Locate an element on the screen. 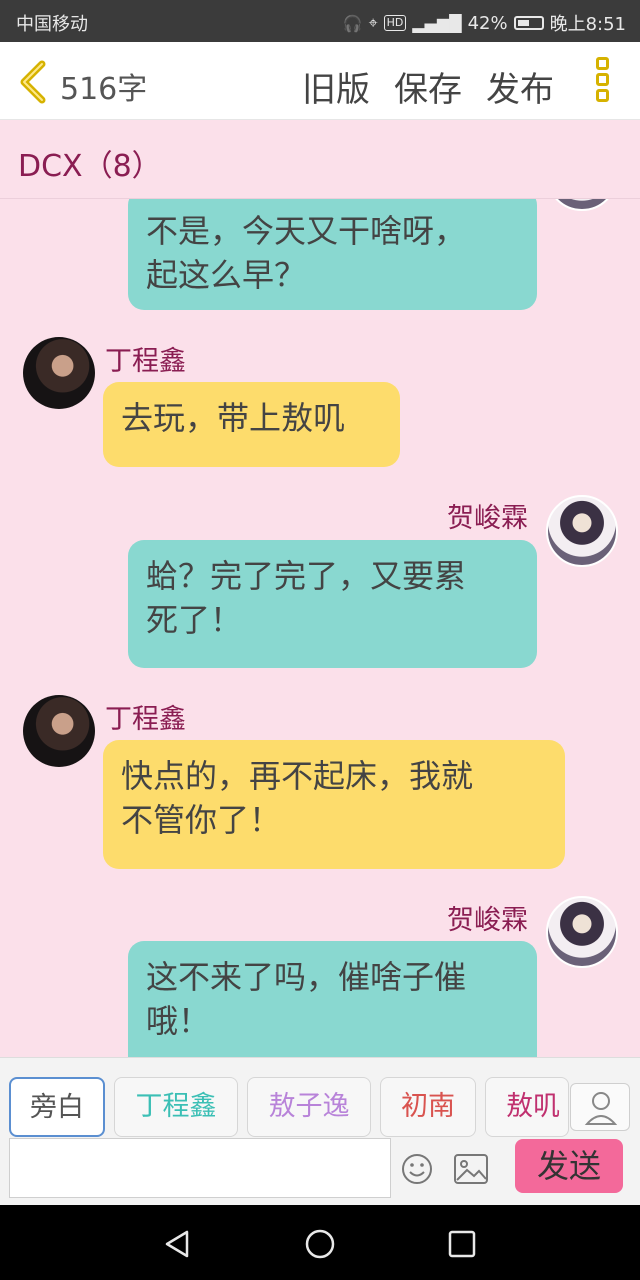 Image resolution: width=640 pixels, height=1280 pixels. send-button: 发送 is located at coordinates (569, 1166).